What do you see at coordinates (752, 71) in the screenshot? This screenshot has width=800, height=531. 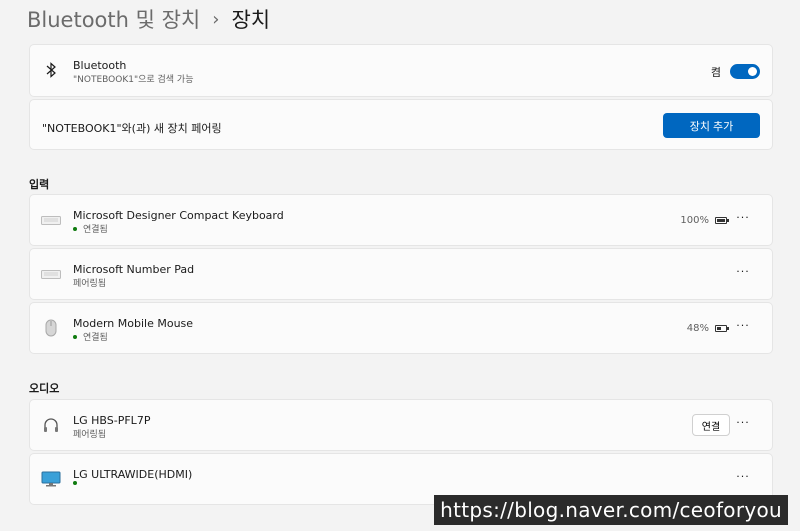 I see `toggle-knob` at bounding box center [752, 71].